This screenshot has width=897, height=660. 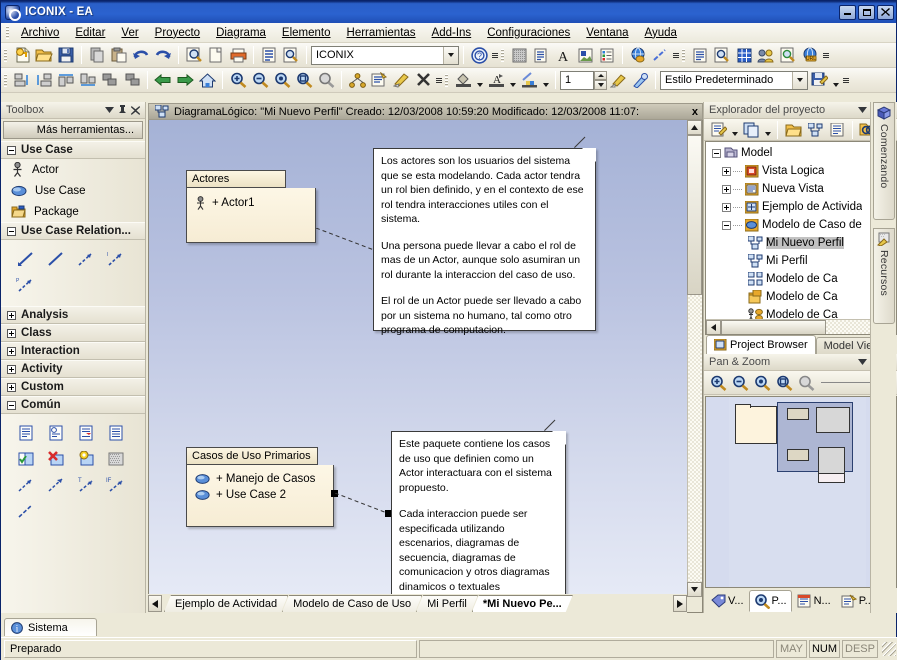 I want to click on hatch-element-icon, so click(x=116, y=459).